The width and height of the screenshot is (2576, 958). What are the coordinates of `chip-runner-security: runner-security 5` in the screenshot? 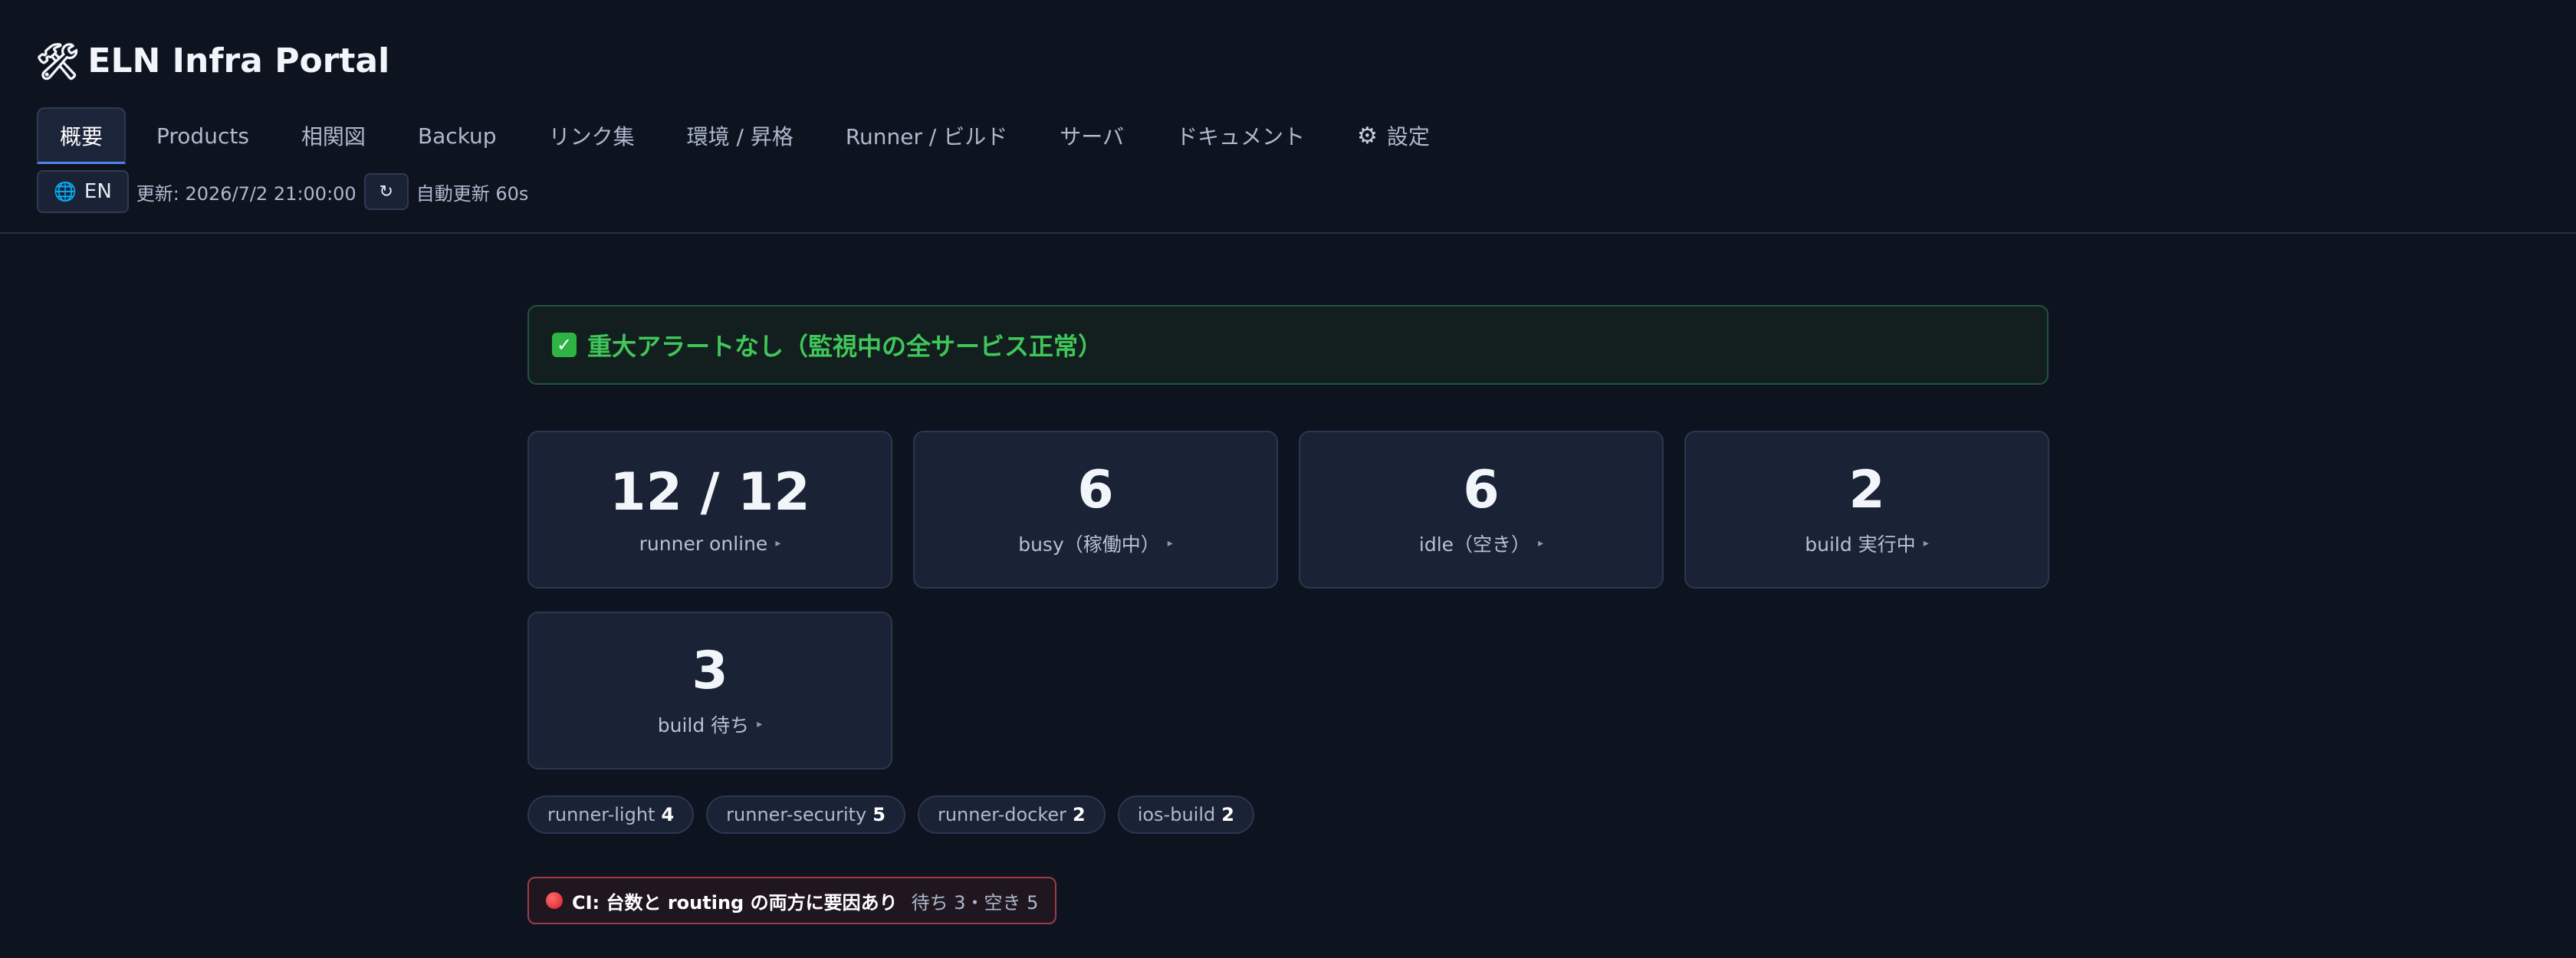 It's located at (806, 815).